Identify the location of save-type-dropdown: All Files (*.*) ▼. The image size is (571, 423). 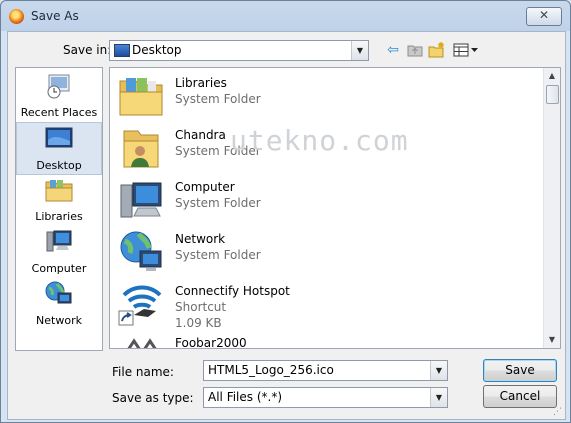
(325, 397).